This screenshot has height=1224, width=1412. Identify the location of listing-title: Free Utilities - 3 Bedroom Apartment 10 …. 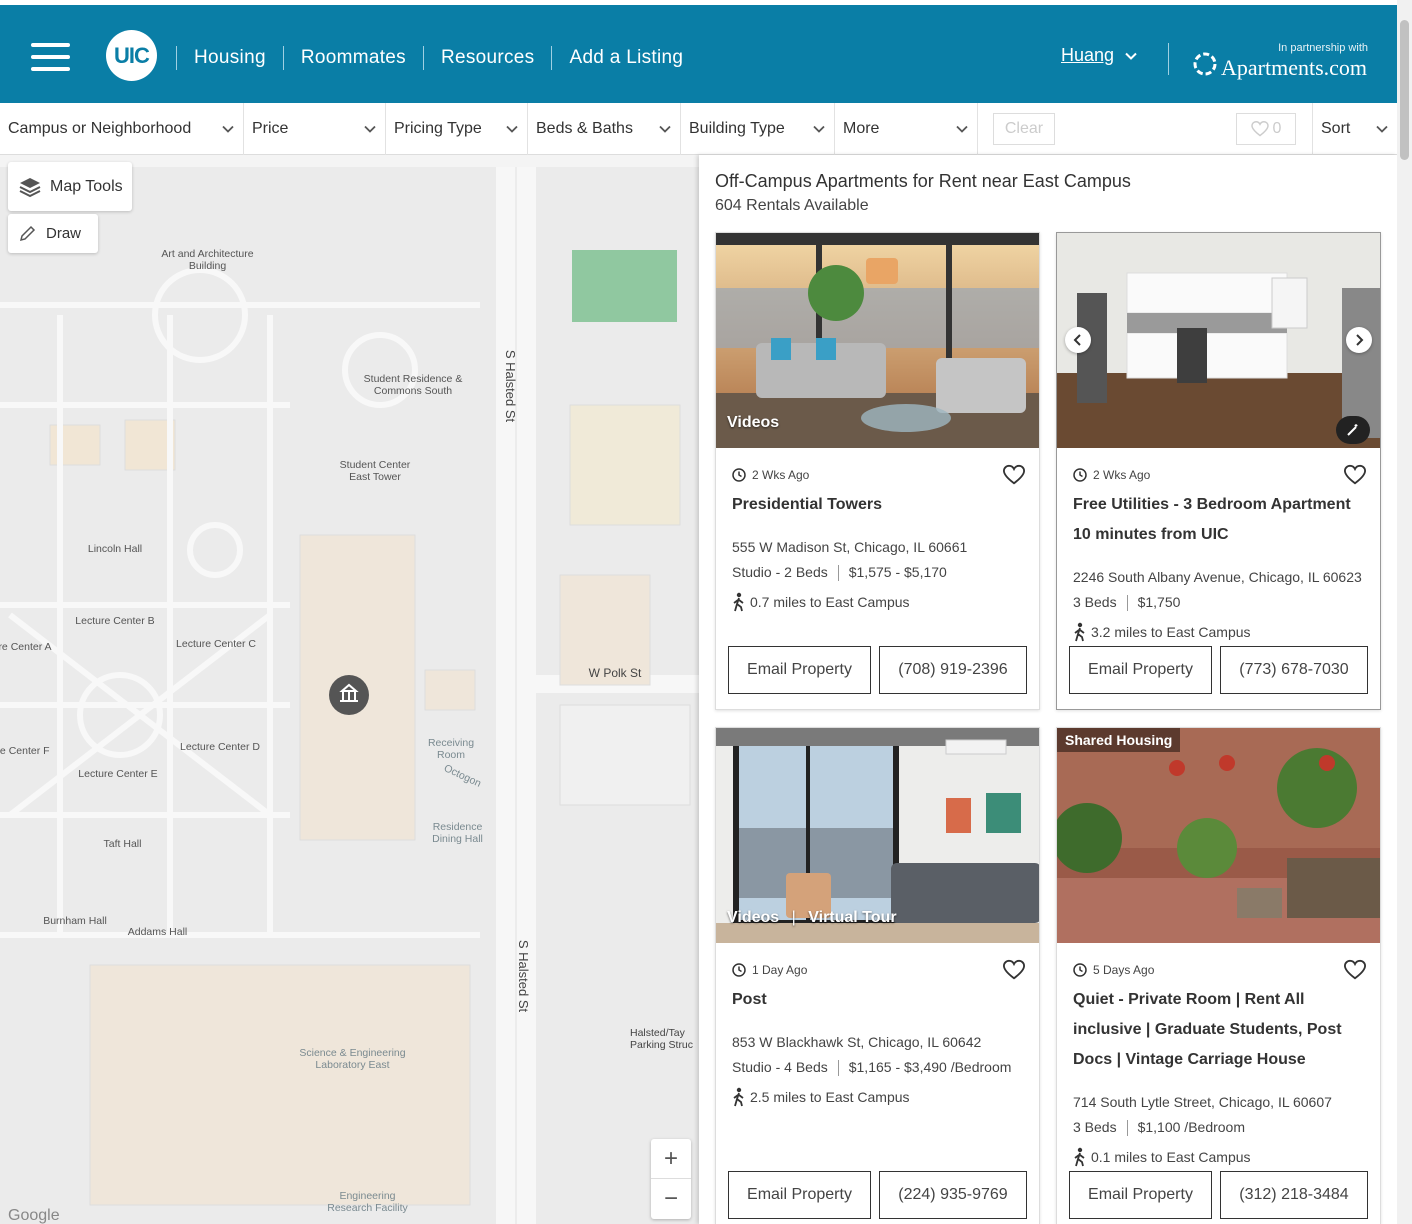
(1219, 520).